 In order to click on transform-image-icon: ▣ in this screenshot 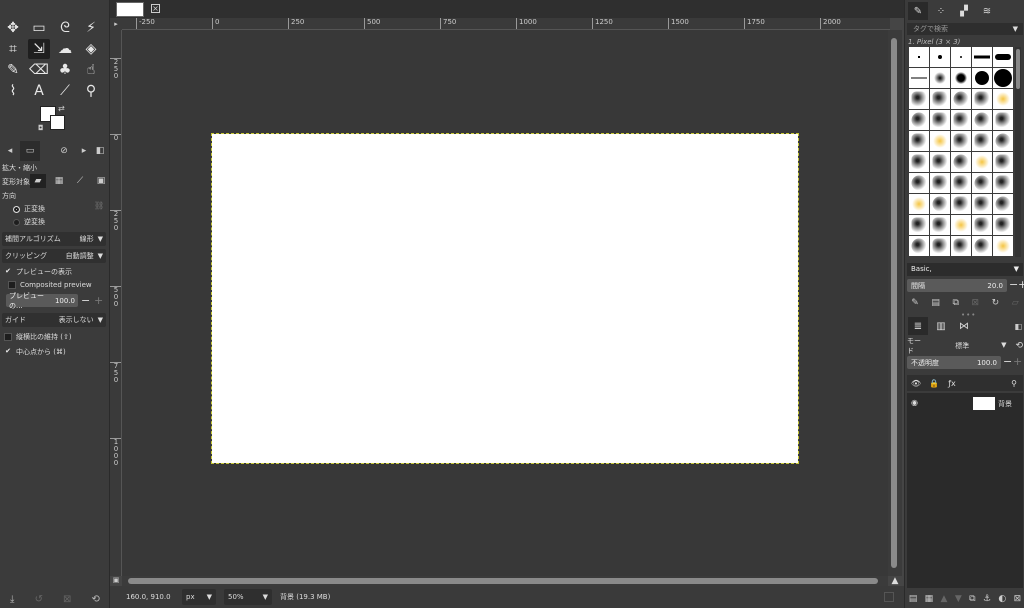, I will do `click(101, 181)`.